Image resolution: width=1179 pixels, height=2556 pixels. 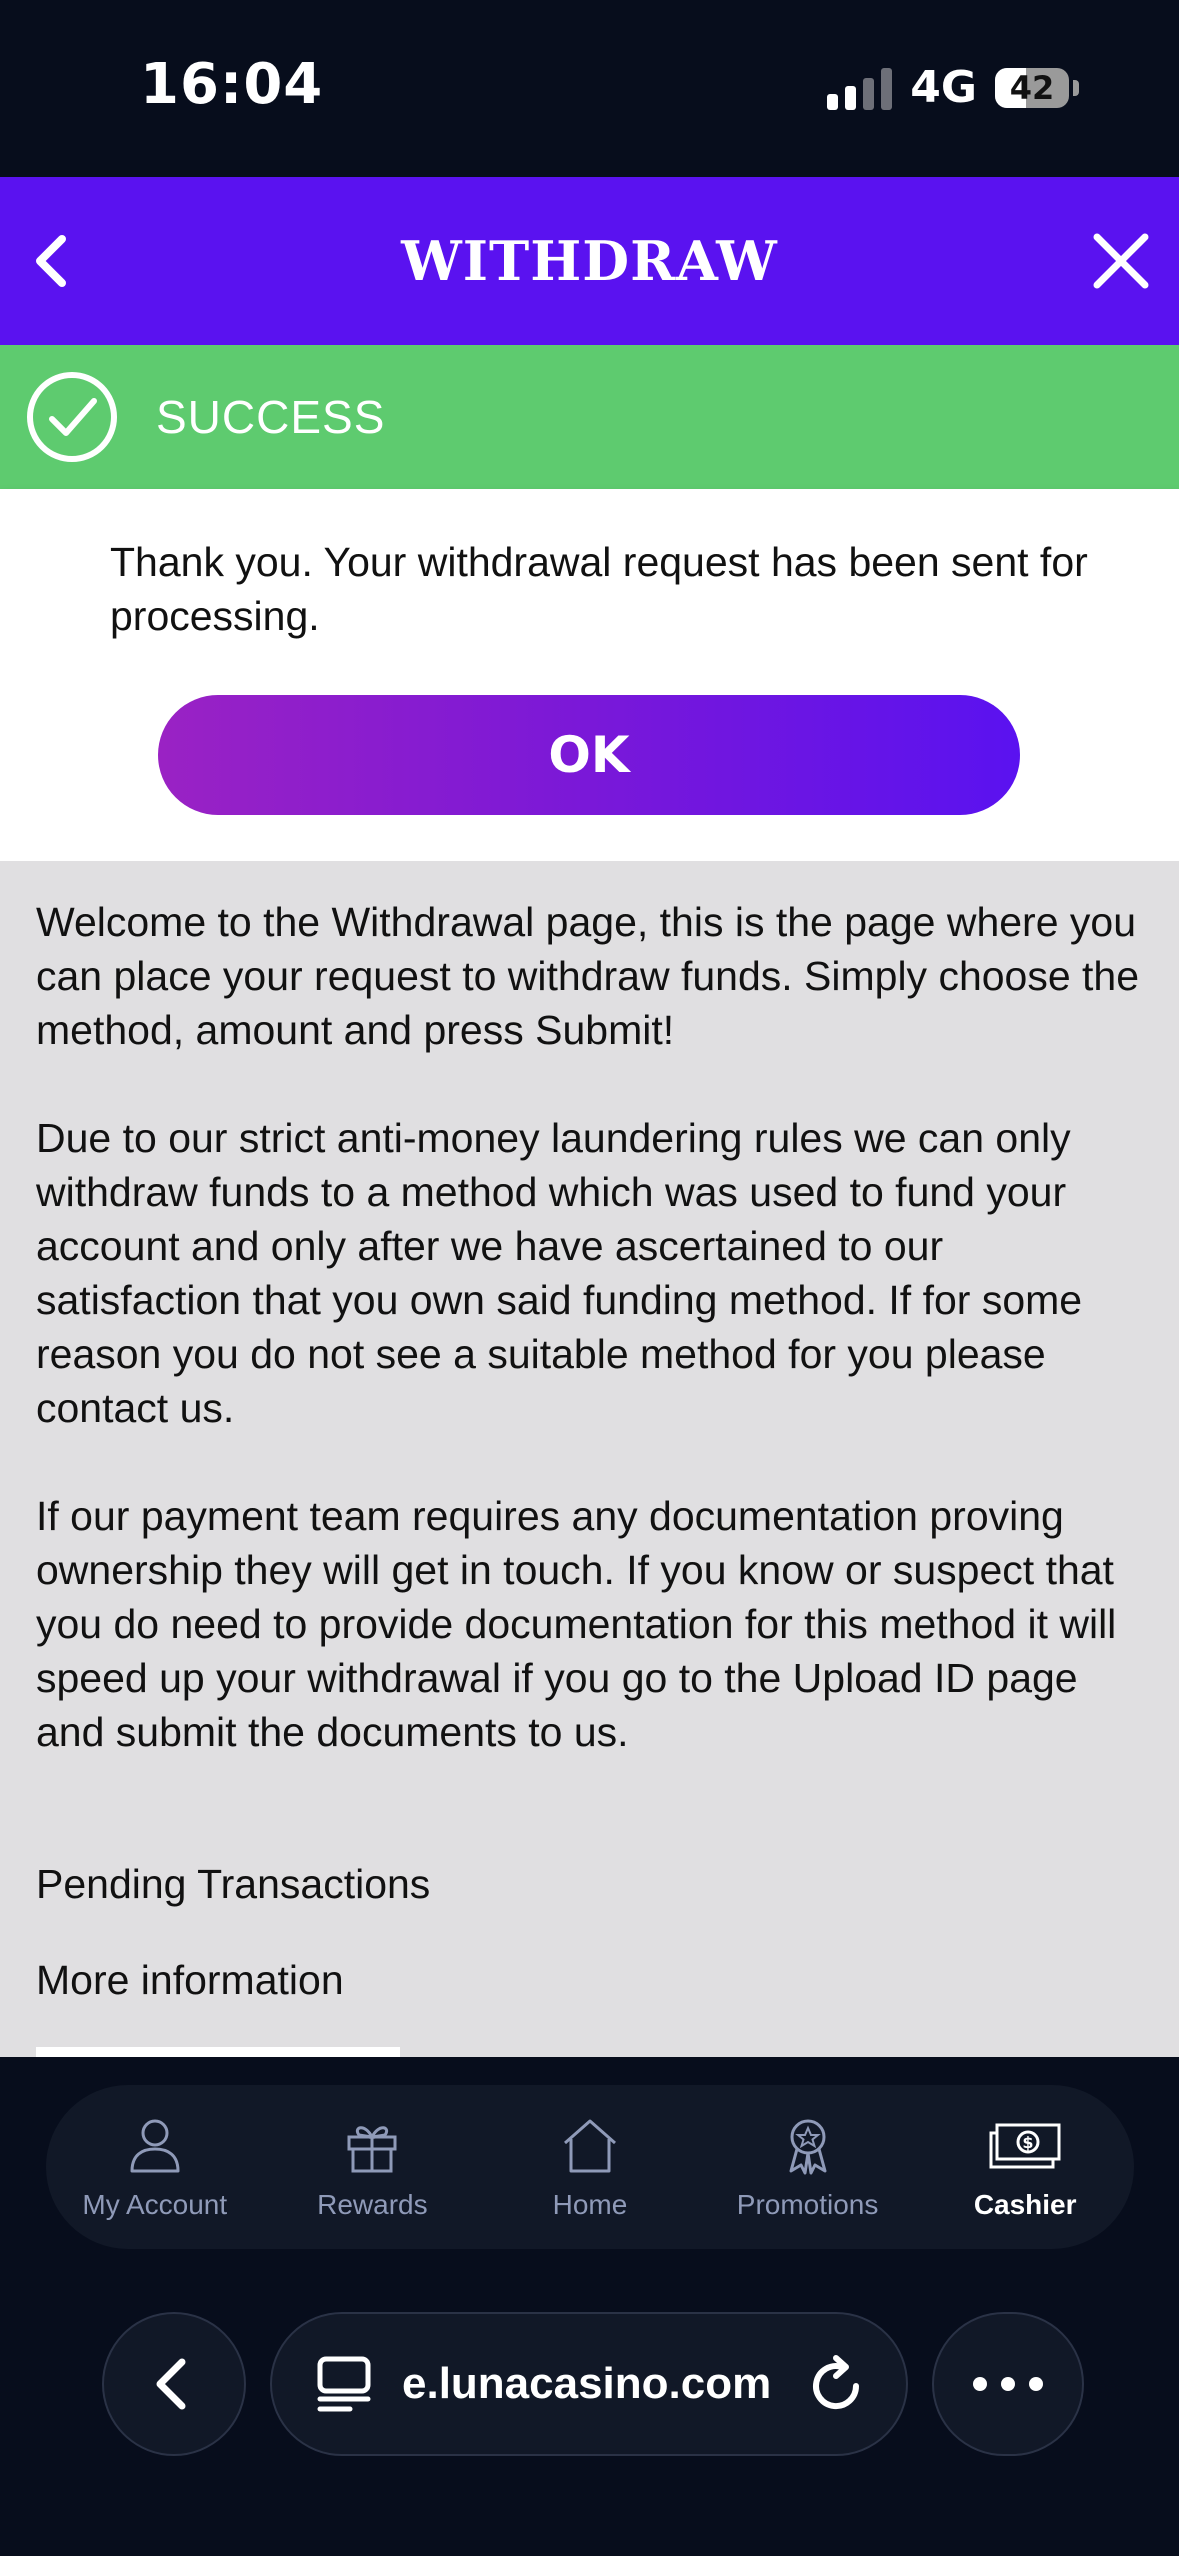 I want to click on browser-back-button, so click(x=174, y=2384).